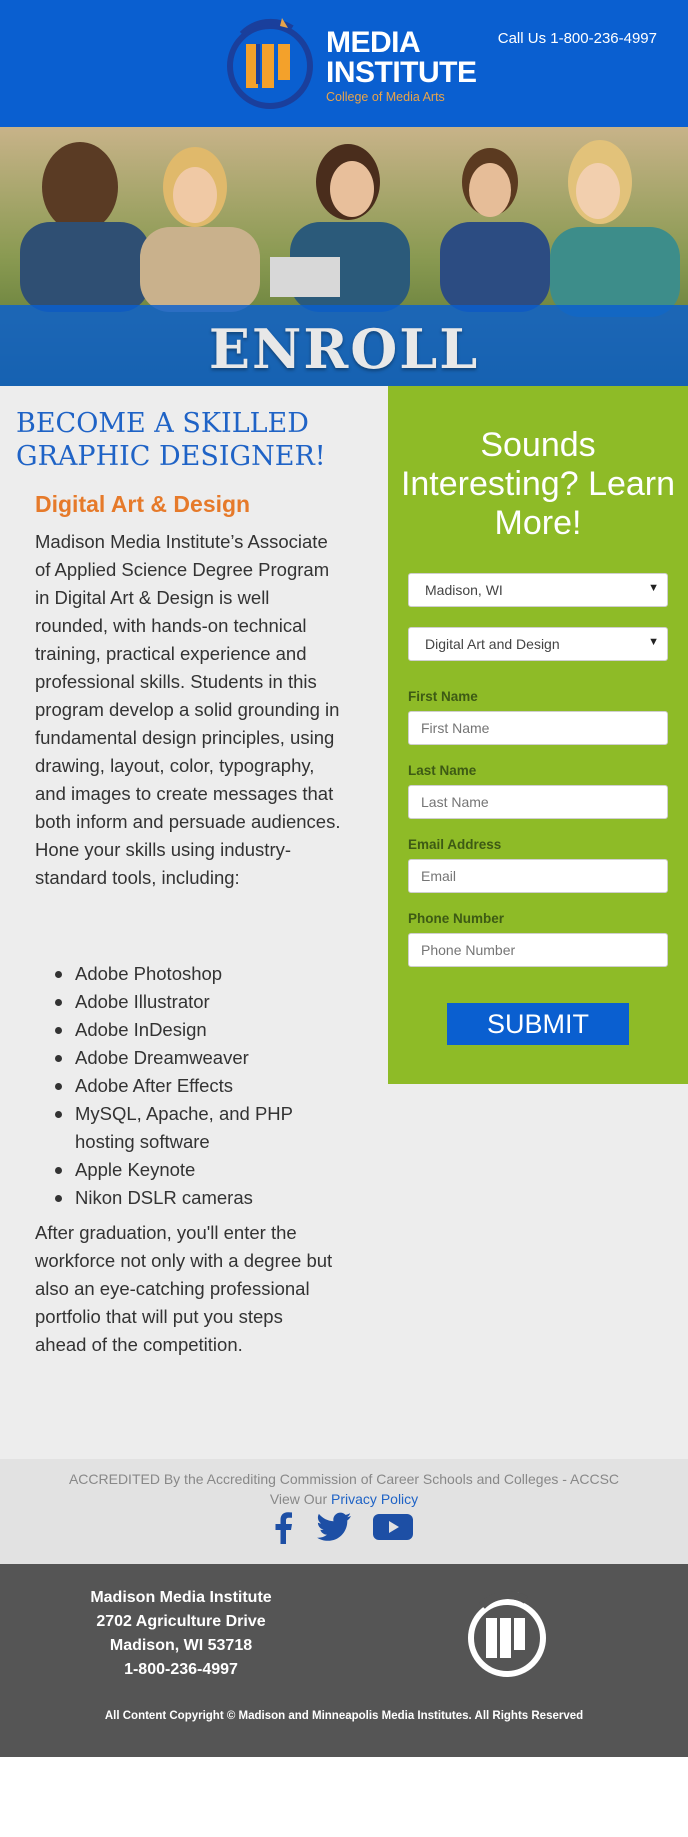  Describe the element at coordinates (538, 590) in the screenshot. I see `campus-select: Madison, WI ▼` at that location.